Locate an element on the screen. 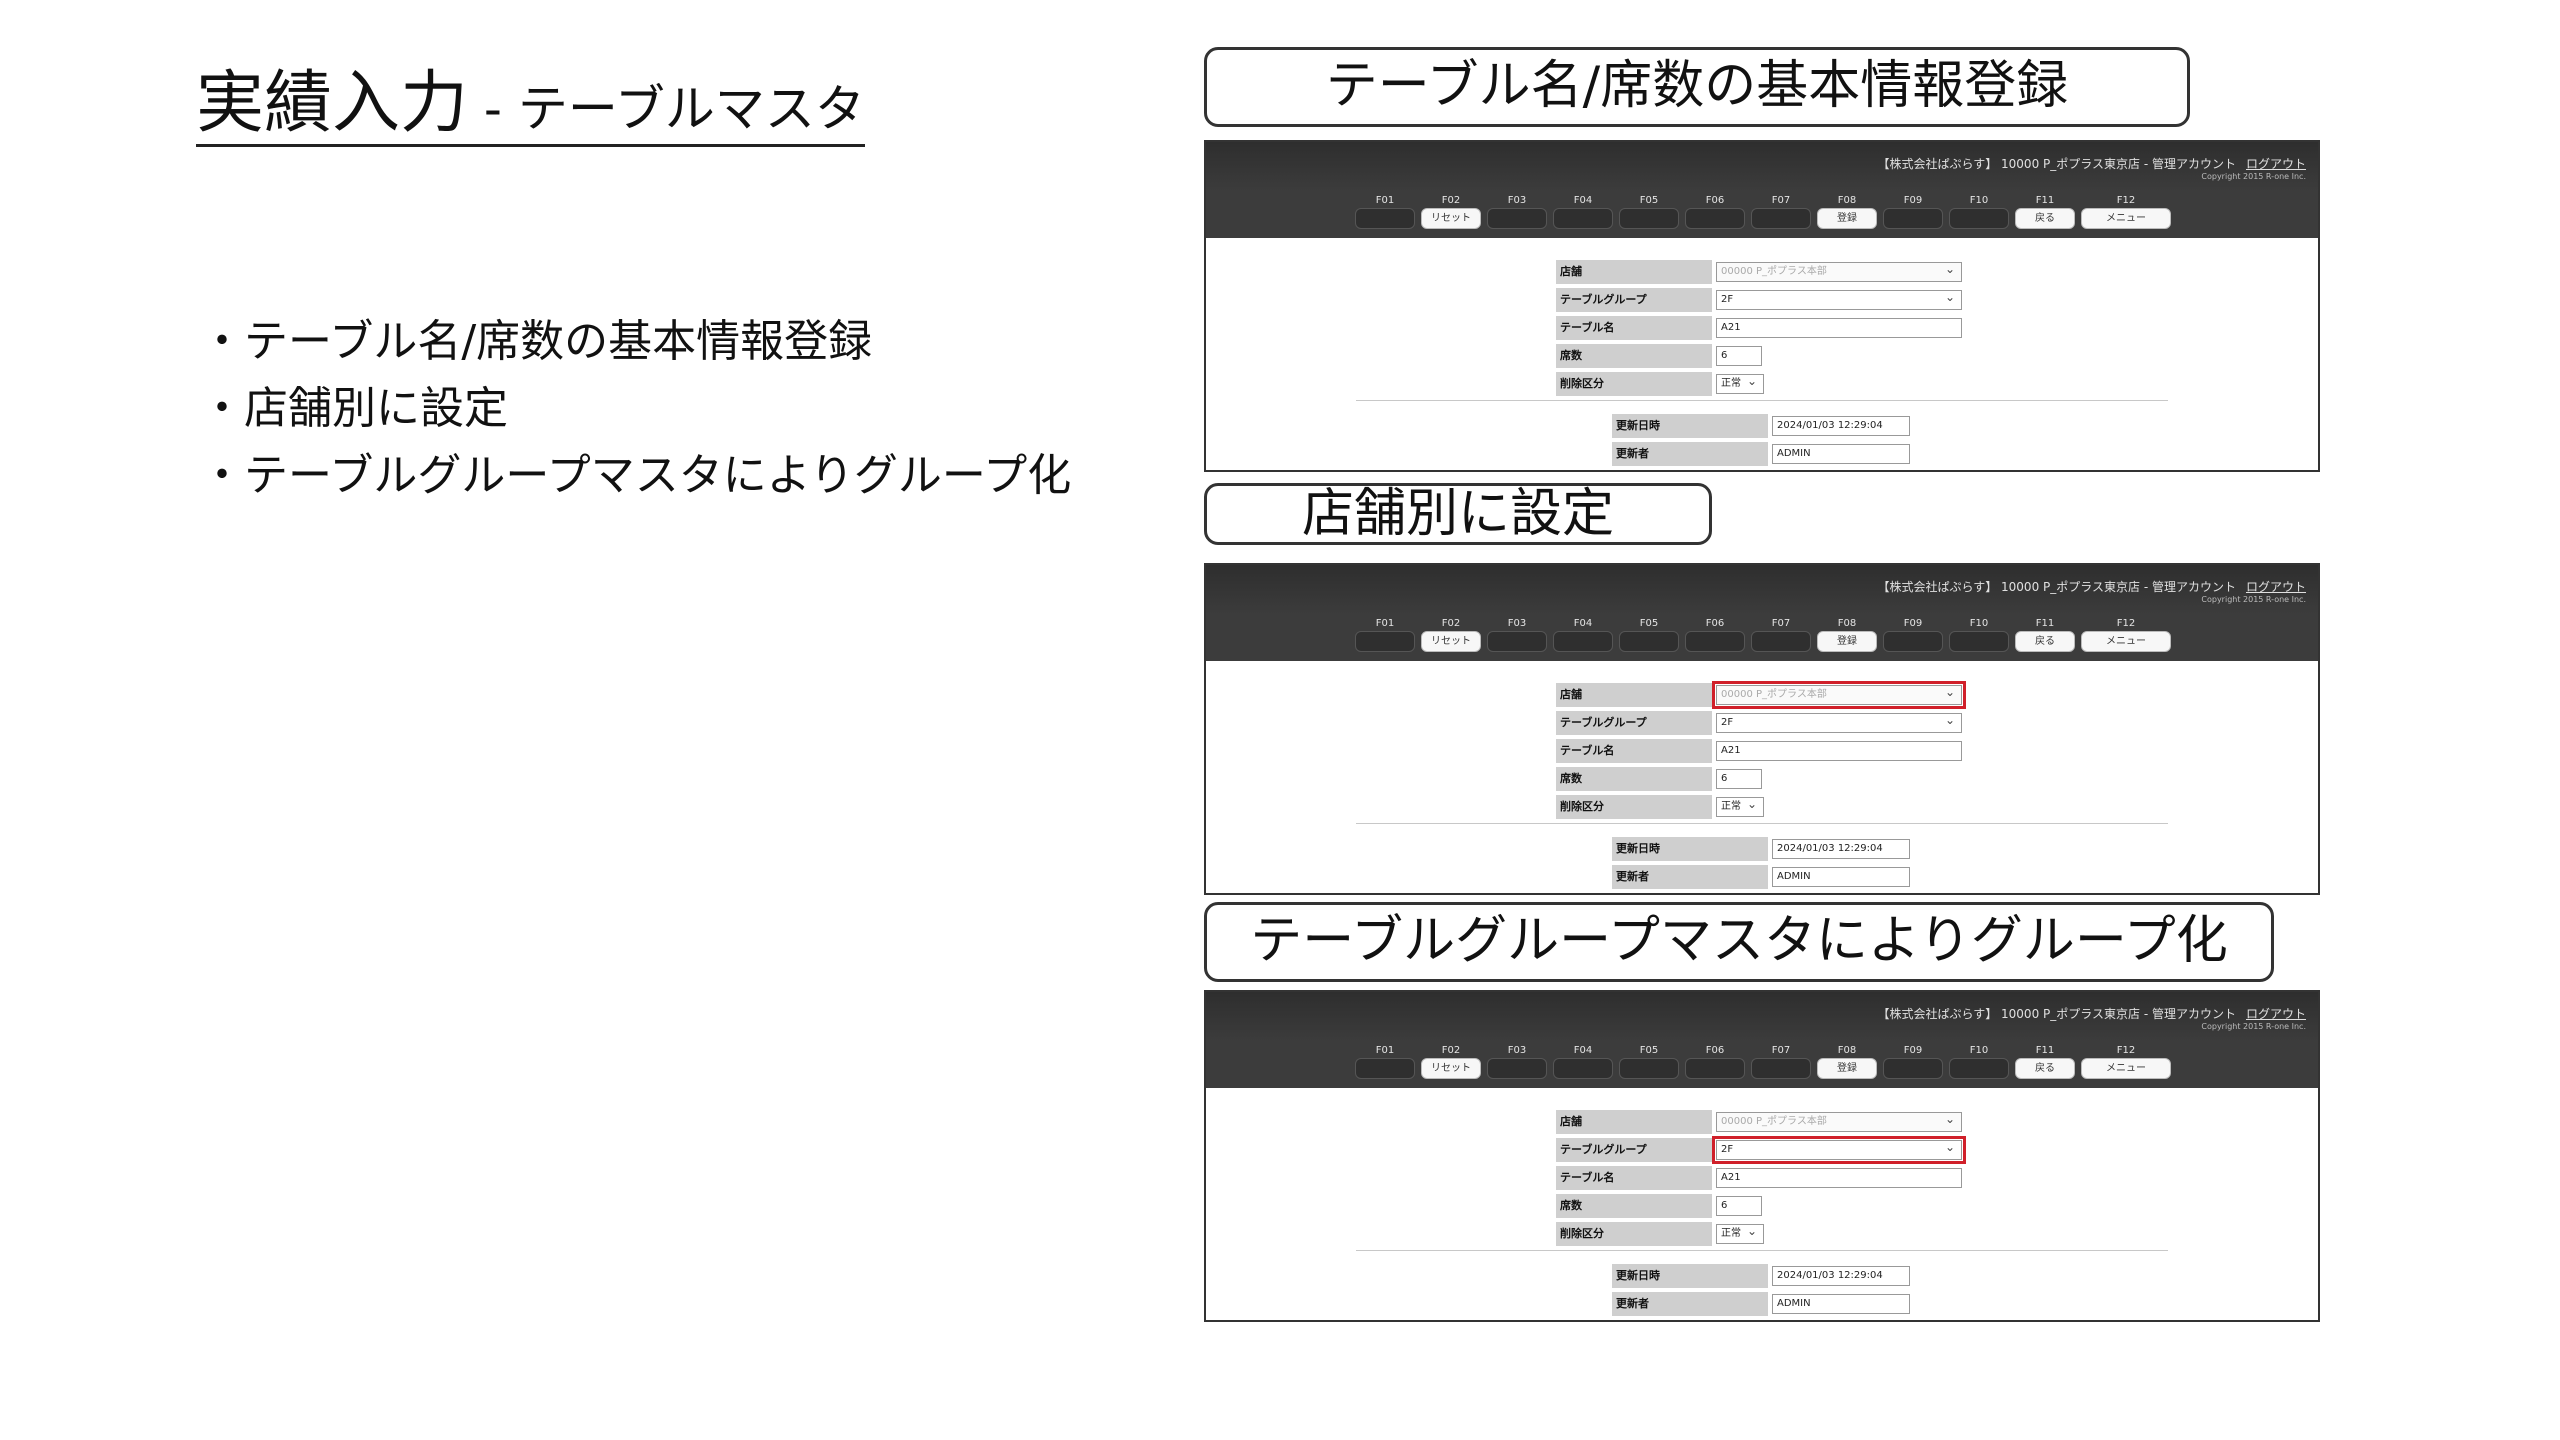  fkey-f05: F05 is located at coordinates (1649, 211).